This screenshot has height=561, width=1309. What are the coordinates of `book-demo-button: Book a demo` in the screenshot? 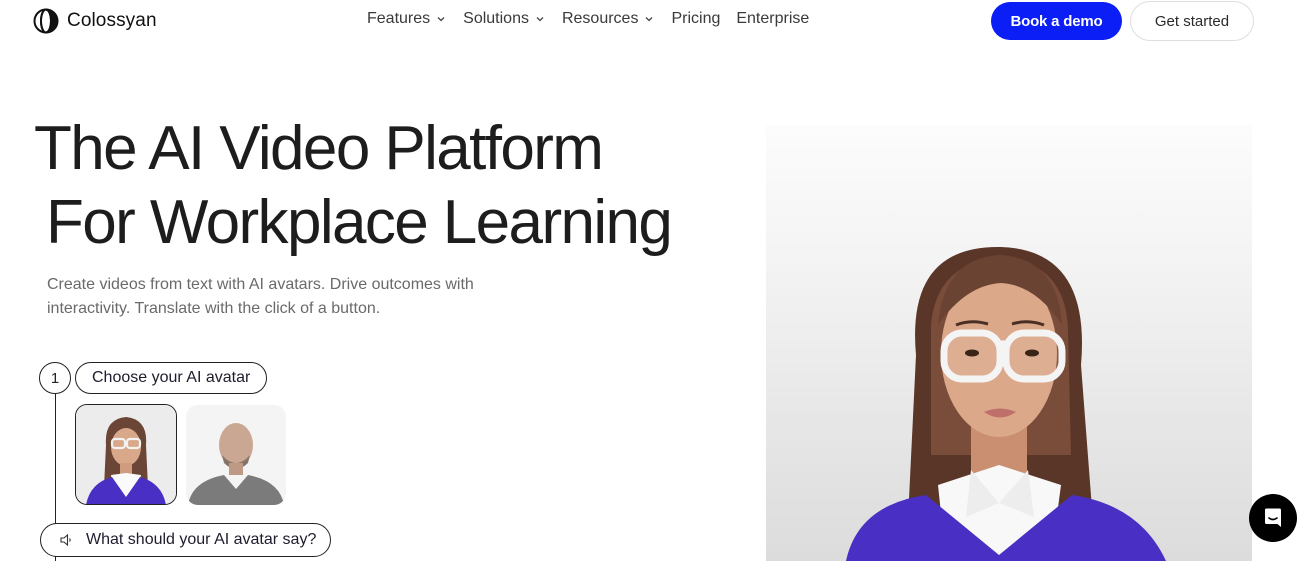 It's located at (1056, 21).